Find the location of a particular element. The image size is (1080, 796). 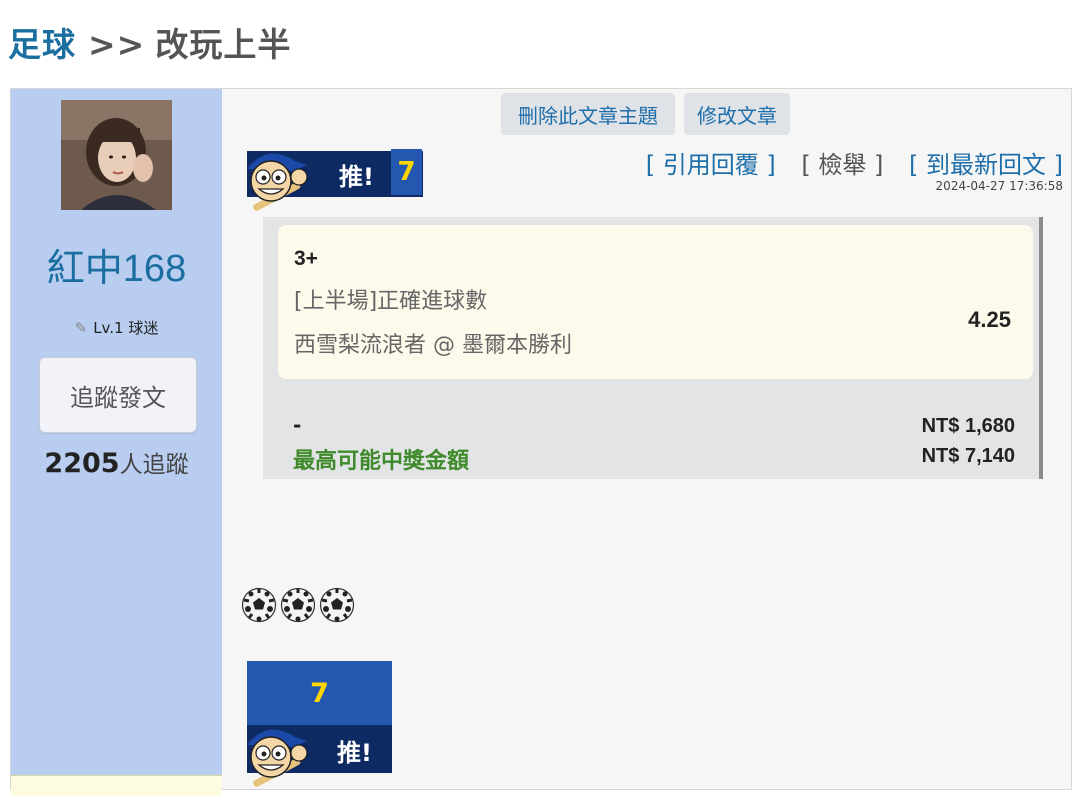

avatar is located at coordinates (116, 155).